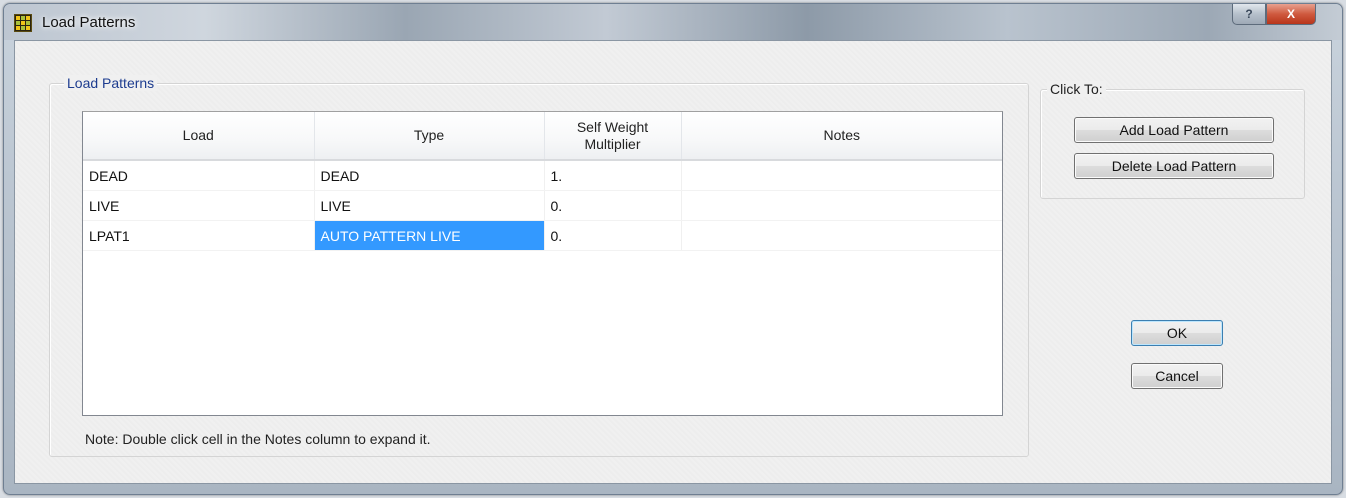 This screenshot has width=1346, height=498. Describe the element at coordinates (1174, 130) in the screenshot. I see `add-load-pattern-button: Add Load Pattern` at that location.